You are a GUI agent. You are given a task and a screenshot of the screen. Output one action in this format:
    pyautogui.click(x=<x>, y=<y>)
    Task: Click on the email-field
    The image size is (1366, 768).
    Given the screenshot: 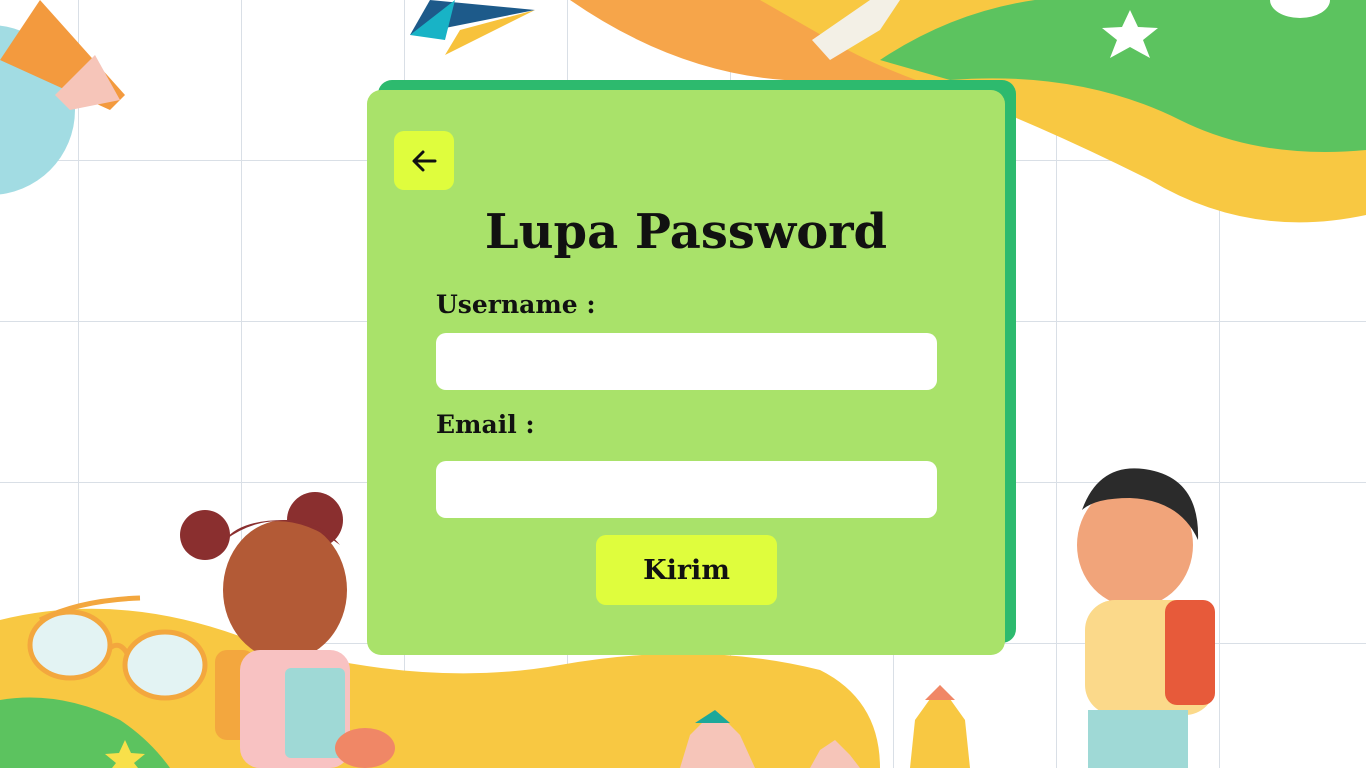 What is the action you would take?
    pyautogui.click(x=686, y=489)
    